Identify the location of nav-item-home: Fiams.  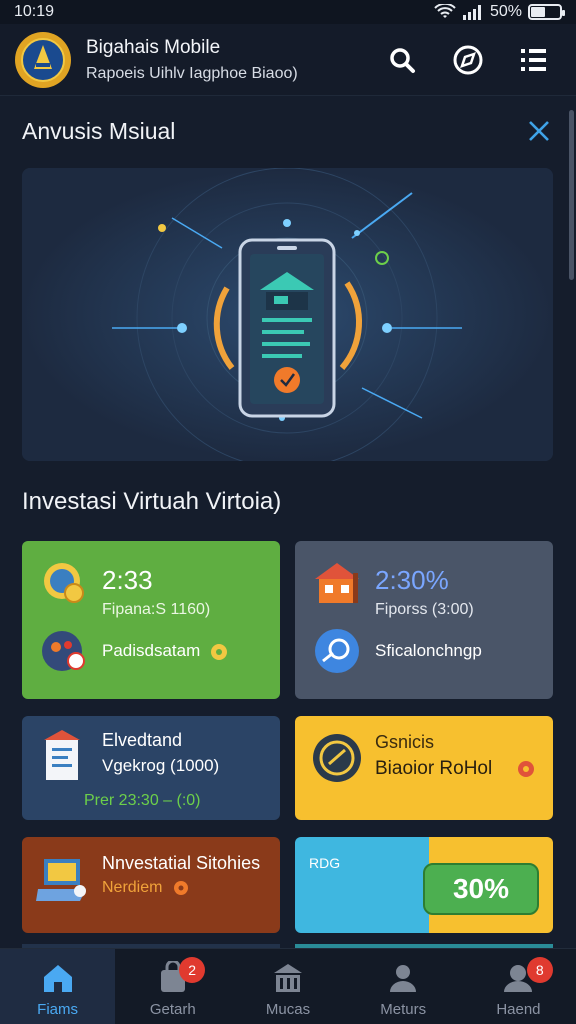
(58, 986).